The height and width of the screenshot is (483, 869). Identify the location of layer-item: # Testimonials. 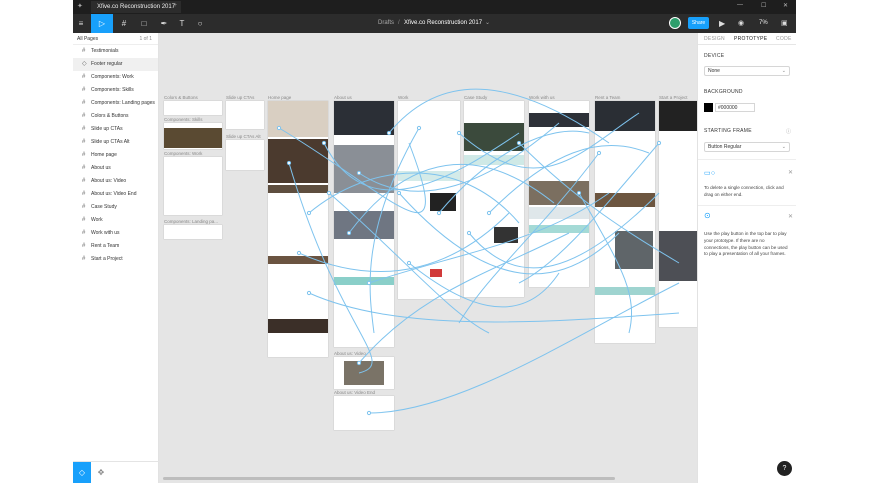
(115, 51).